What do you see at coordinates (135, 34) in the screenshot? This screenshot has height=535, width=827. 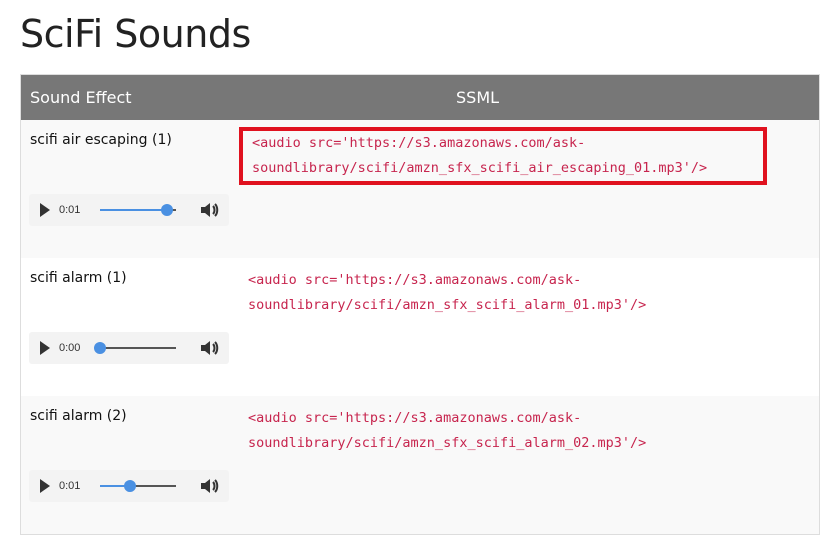 I see `page-title: SciFi Sounds` at bounding box center [135, 34].